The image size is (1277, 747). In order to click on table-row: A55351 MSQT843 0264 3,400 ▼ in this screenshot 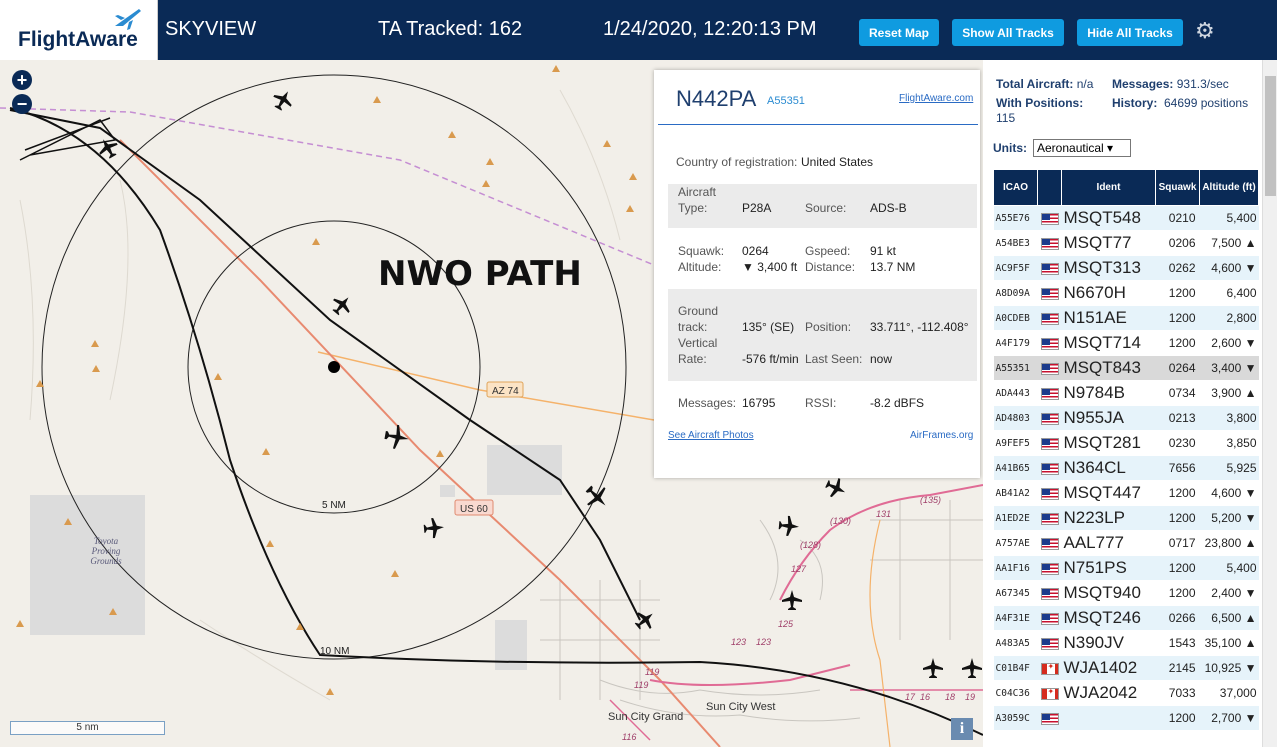, I will do `click(1126, 368)`.